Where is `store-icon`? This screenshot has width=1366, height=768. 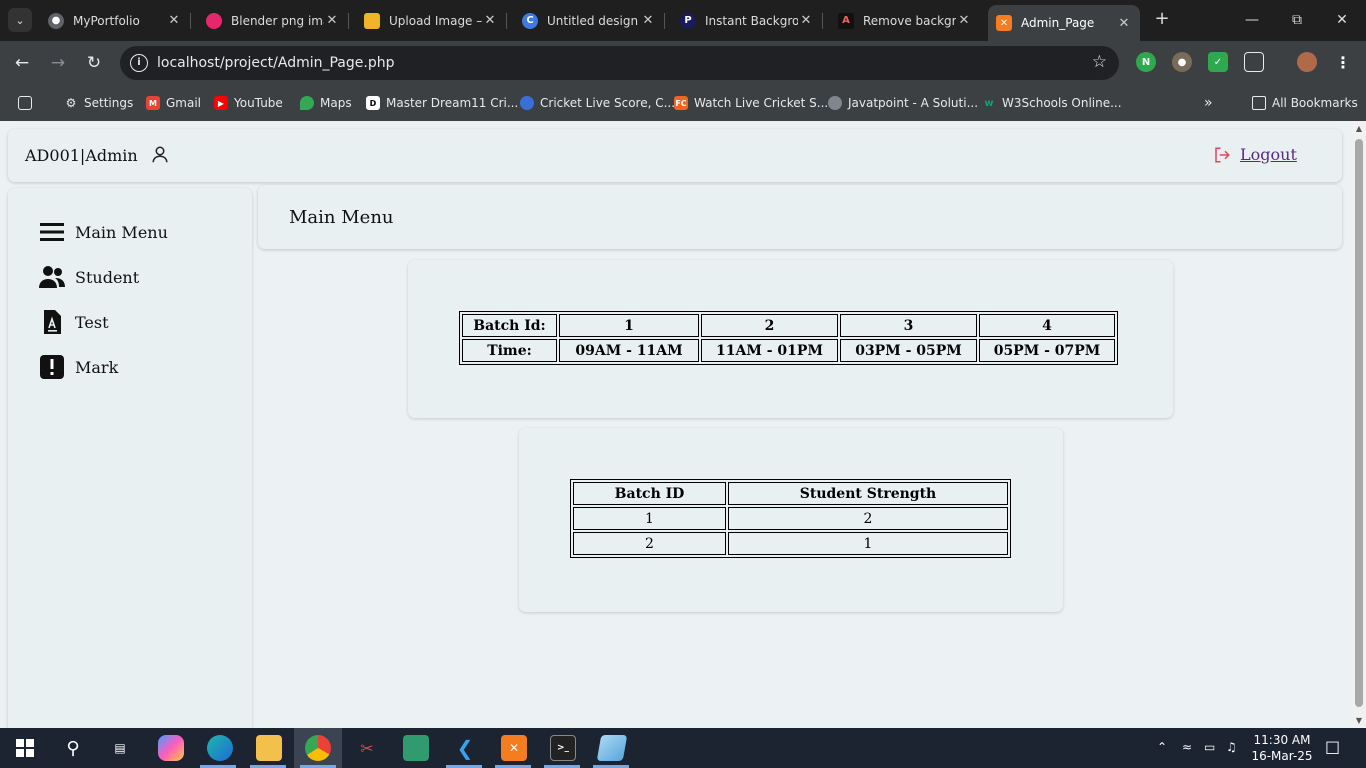 store-icon is located at coordinates (416, 748).